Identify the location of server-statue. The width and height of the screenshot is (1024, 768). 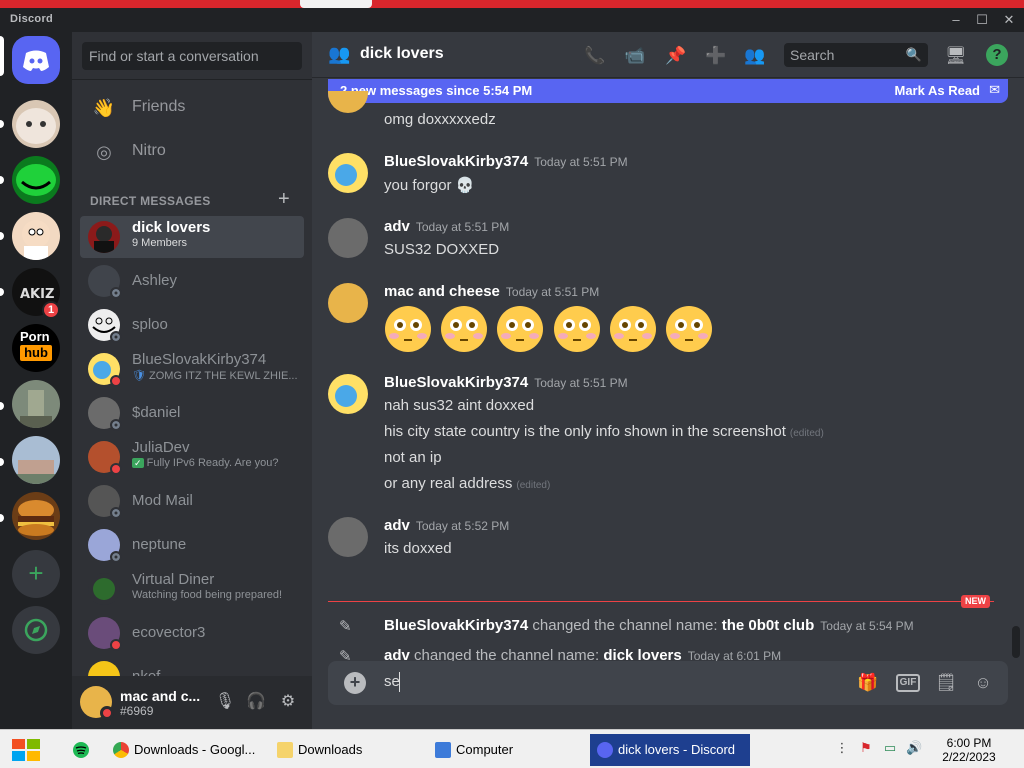
(36, 404).